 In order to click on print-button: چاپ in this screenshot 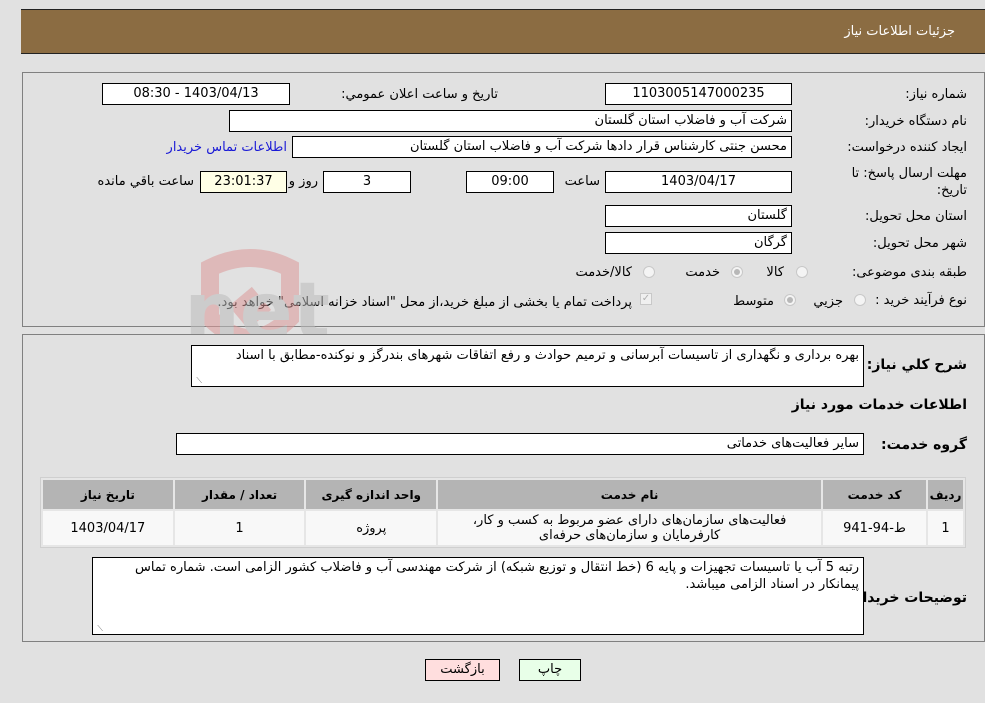, I will do `click(550, 670)`.